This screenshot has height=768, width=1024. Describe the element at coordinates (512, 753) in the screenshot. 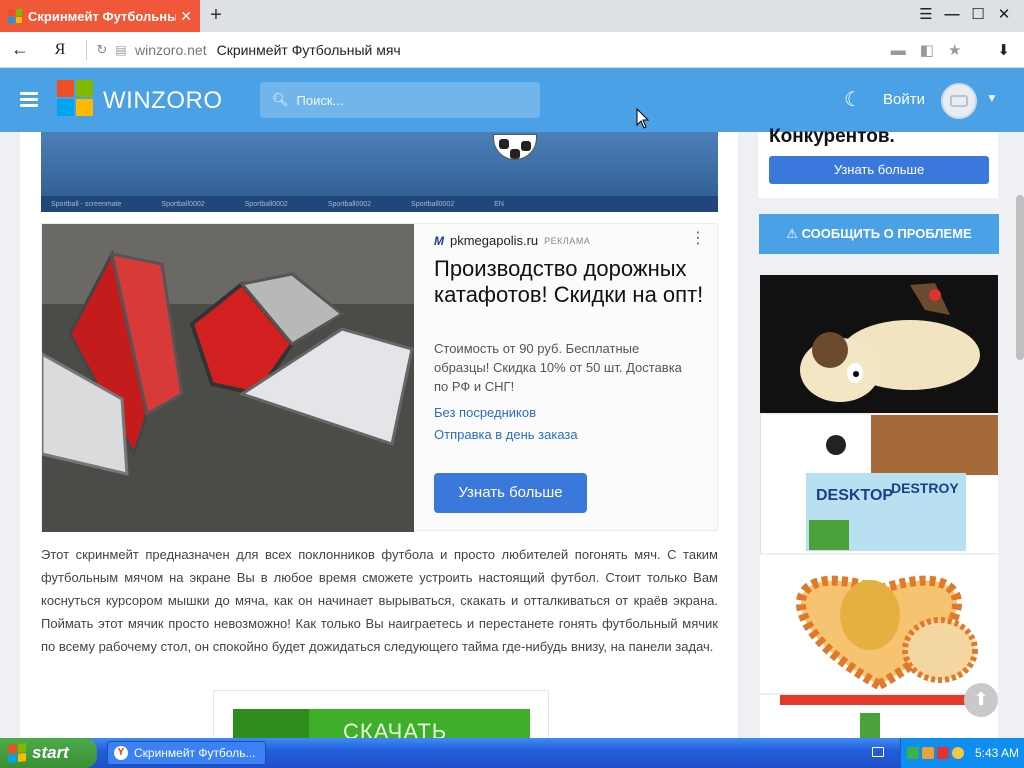

I see `windows-taskbar: start Y Скринмейт Футболь... 5:43 AM` at that location.